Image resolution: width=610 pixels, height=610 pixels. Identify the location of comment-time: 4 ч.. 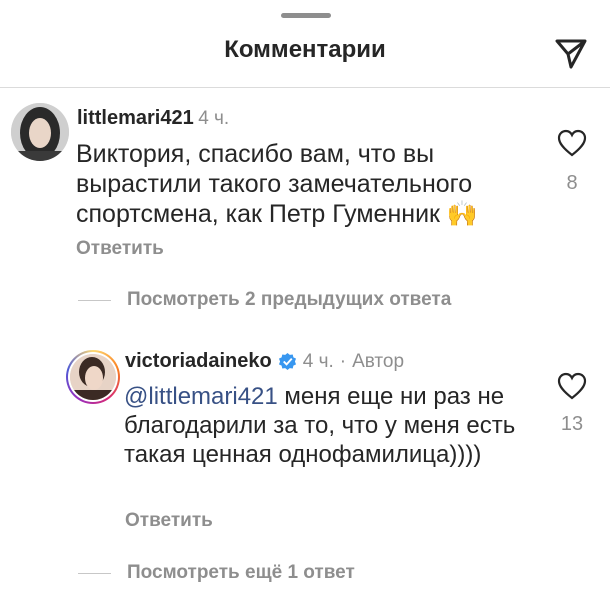
(214, 118).